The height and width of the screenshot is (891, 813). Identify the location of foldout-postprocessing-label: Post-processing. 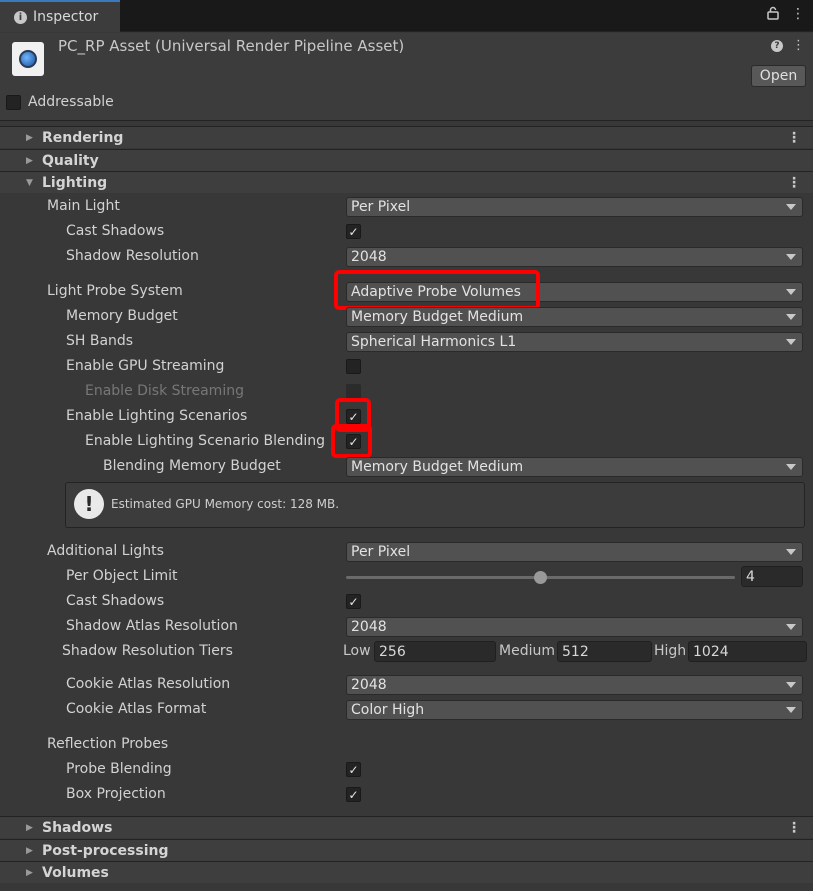
(105, 850).